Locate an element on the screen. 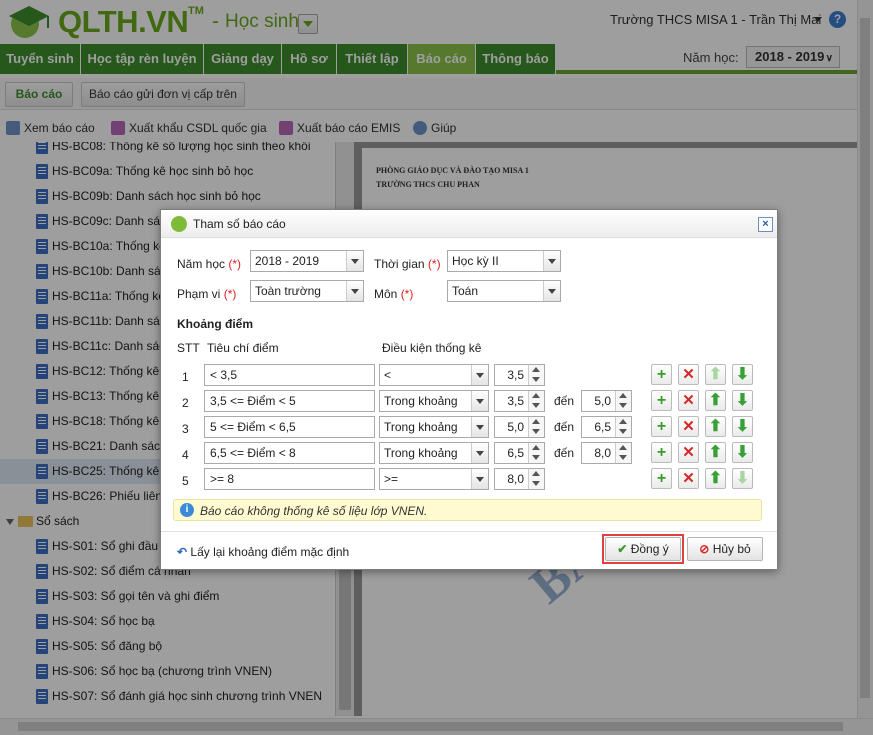 Image resolution: width=873 pixels, height=735 pixels. cancel-circle-icon: ⊘ is located at coordinates (704, 549).